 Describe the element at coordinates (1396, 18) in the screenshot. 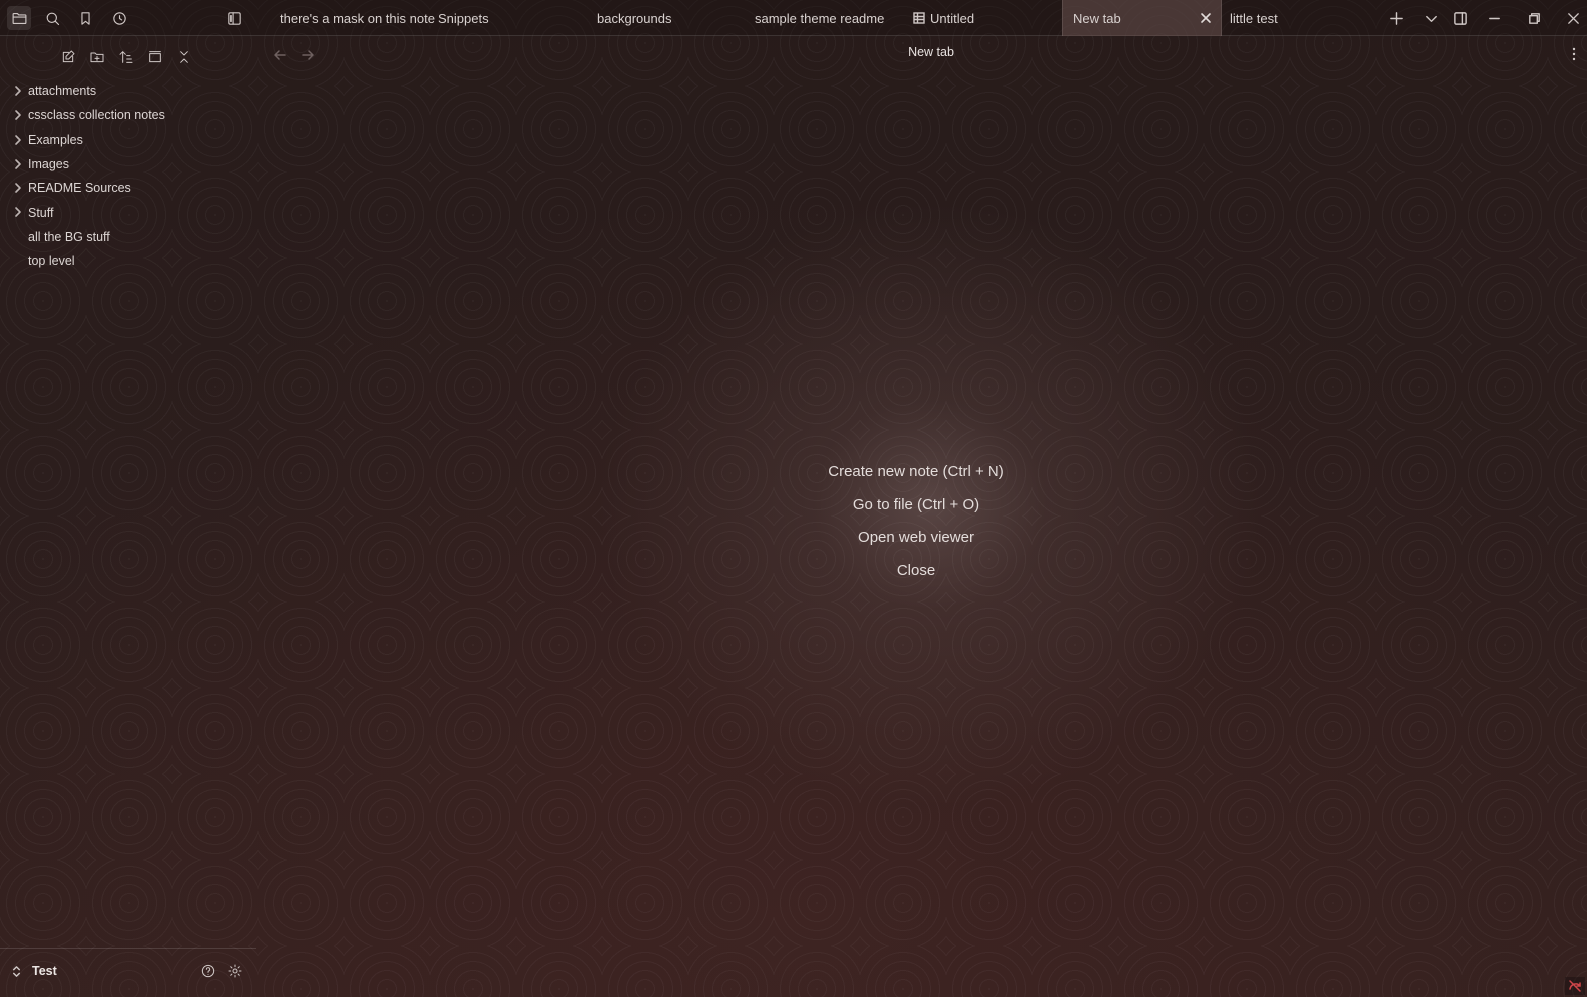

I see `new-tab-icon` at that location.